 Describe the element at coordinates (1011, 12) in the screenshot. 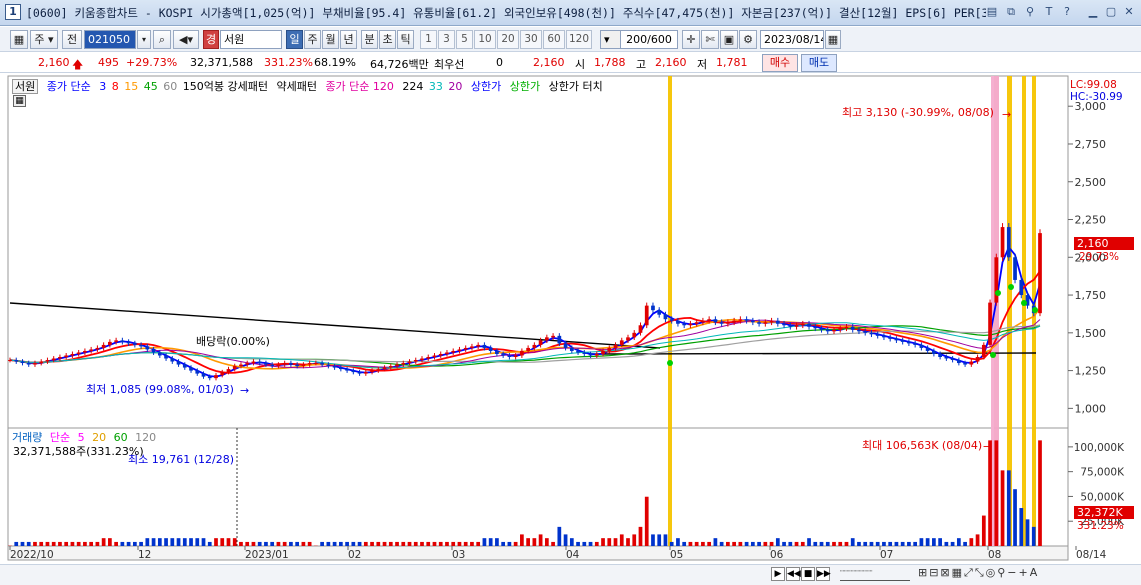

I see `restore-icon: ⧉` at that location.